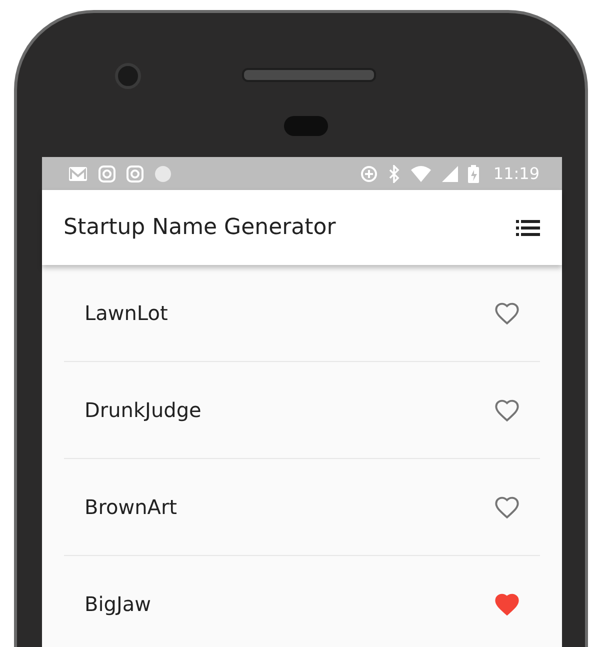 This screenshot has height=647, width=601. I want to click on startup-name: DrunkJudge, so click(143, 410).